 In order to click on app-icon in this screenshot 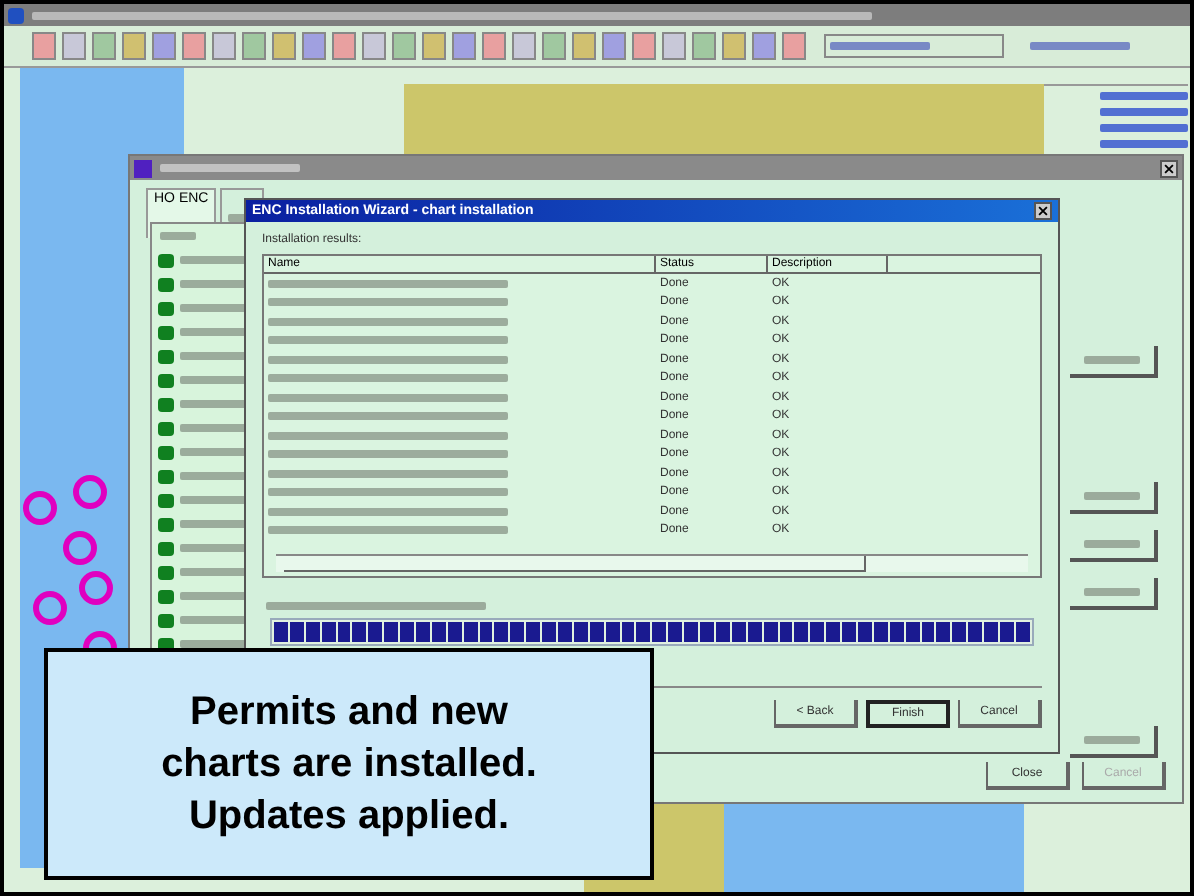, I will do `click(16, 15)`.